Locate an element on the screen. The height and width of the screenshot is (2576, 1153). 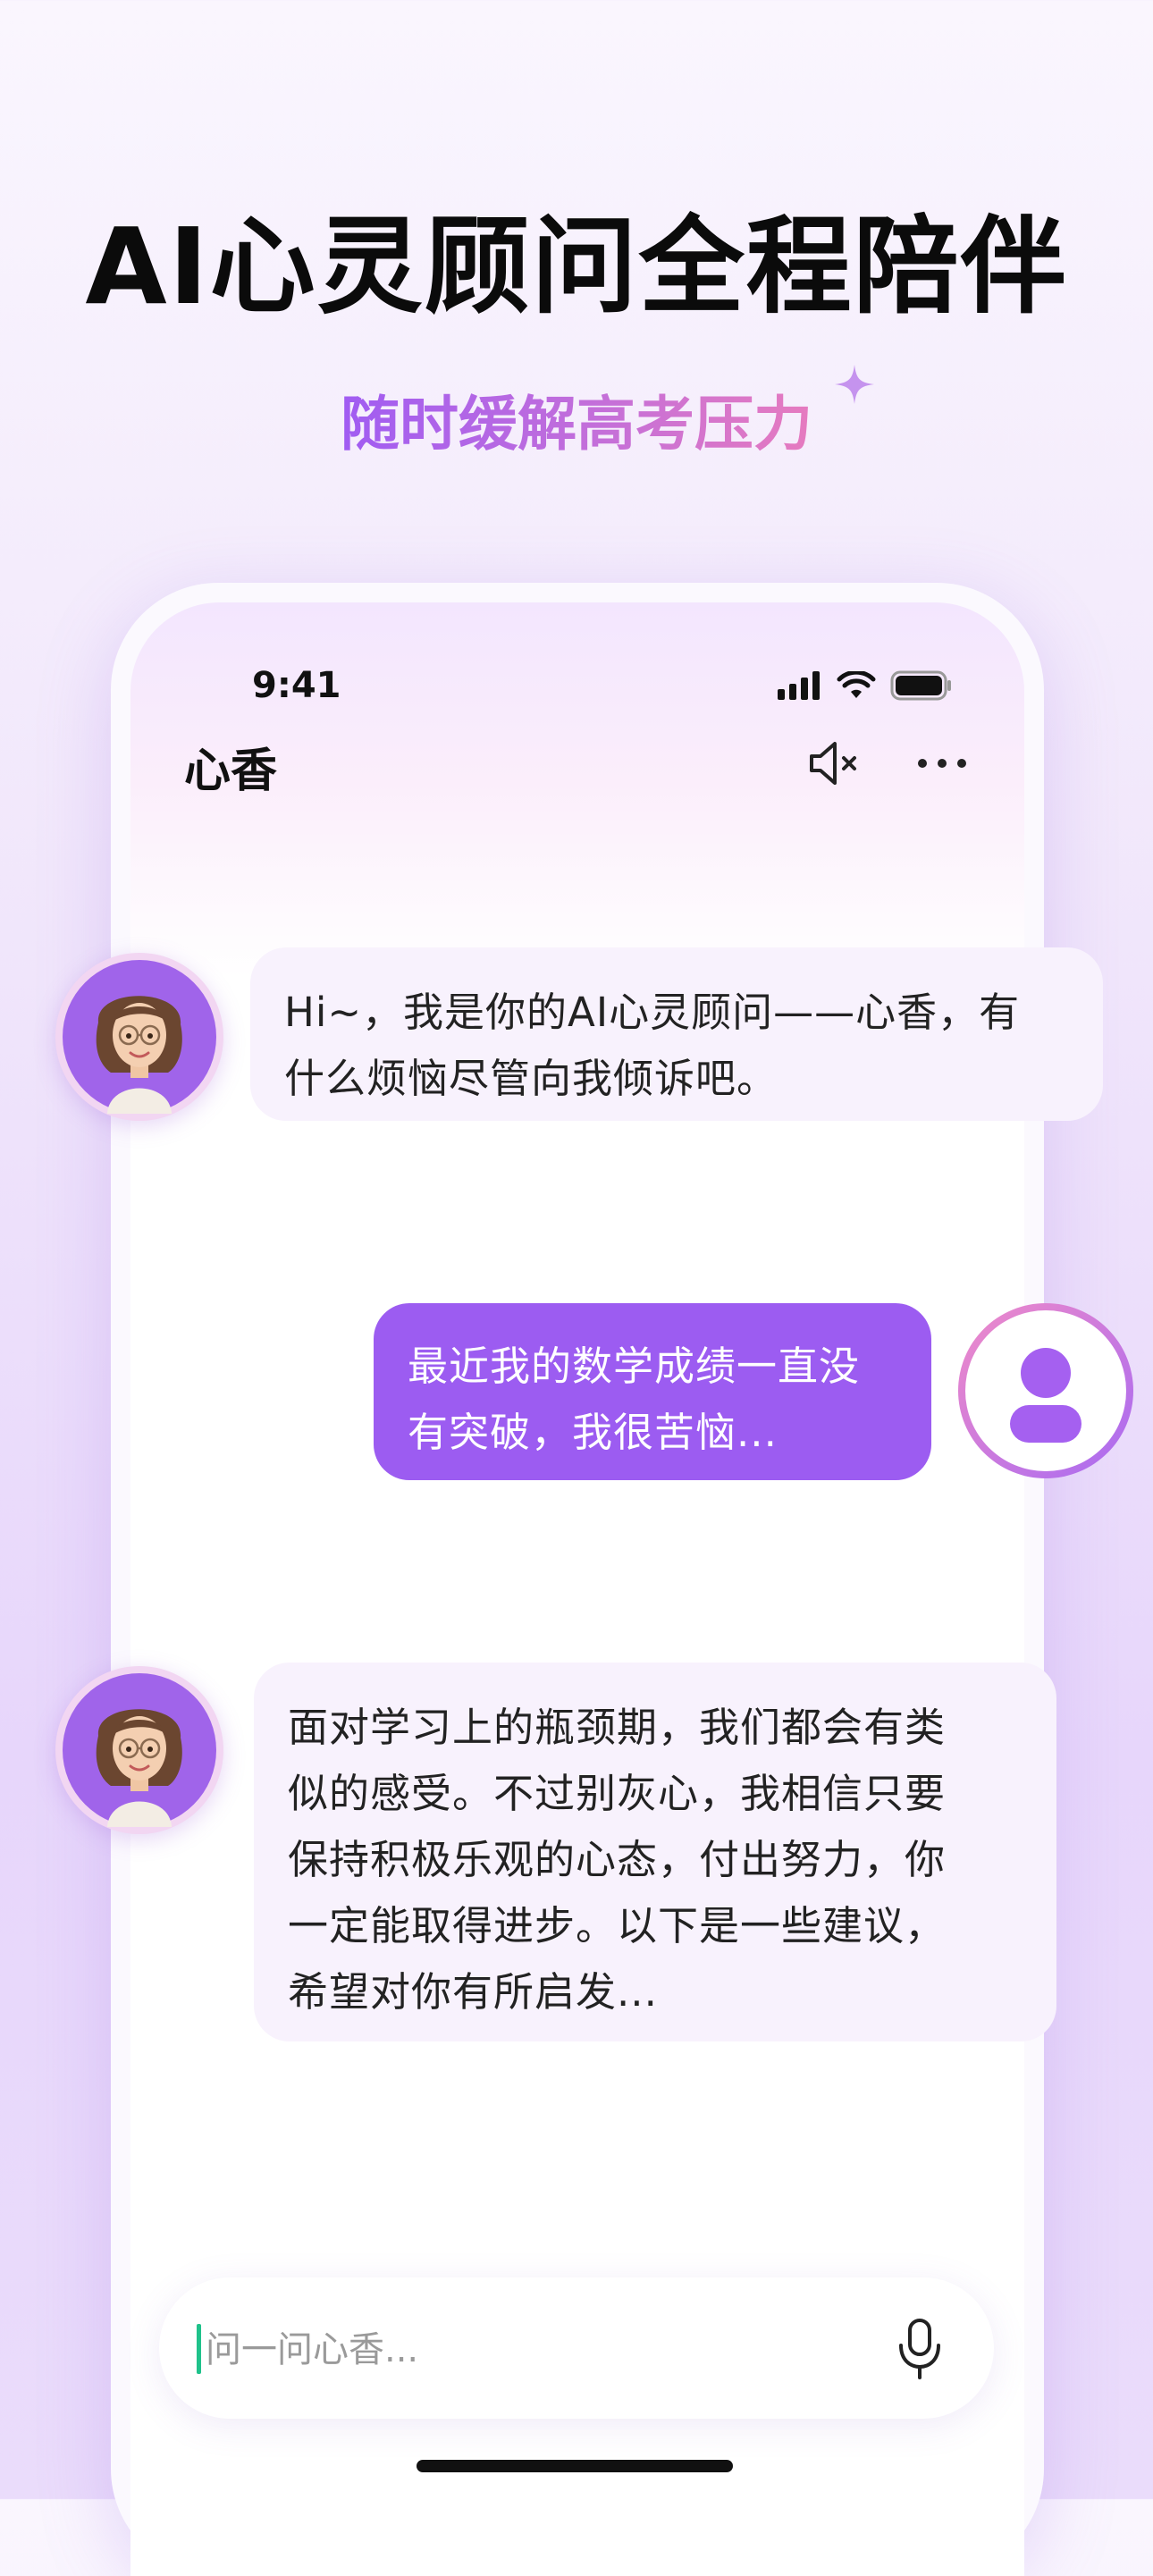
hero-title: AI心灵顾问全程陪伴 is located at coordinates (576, 266).